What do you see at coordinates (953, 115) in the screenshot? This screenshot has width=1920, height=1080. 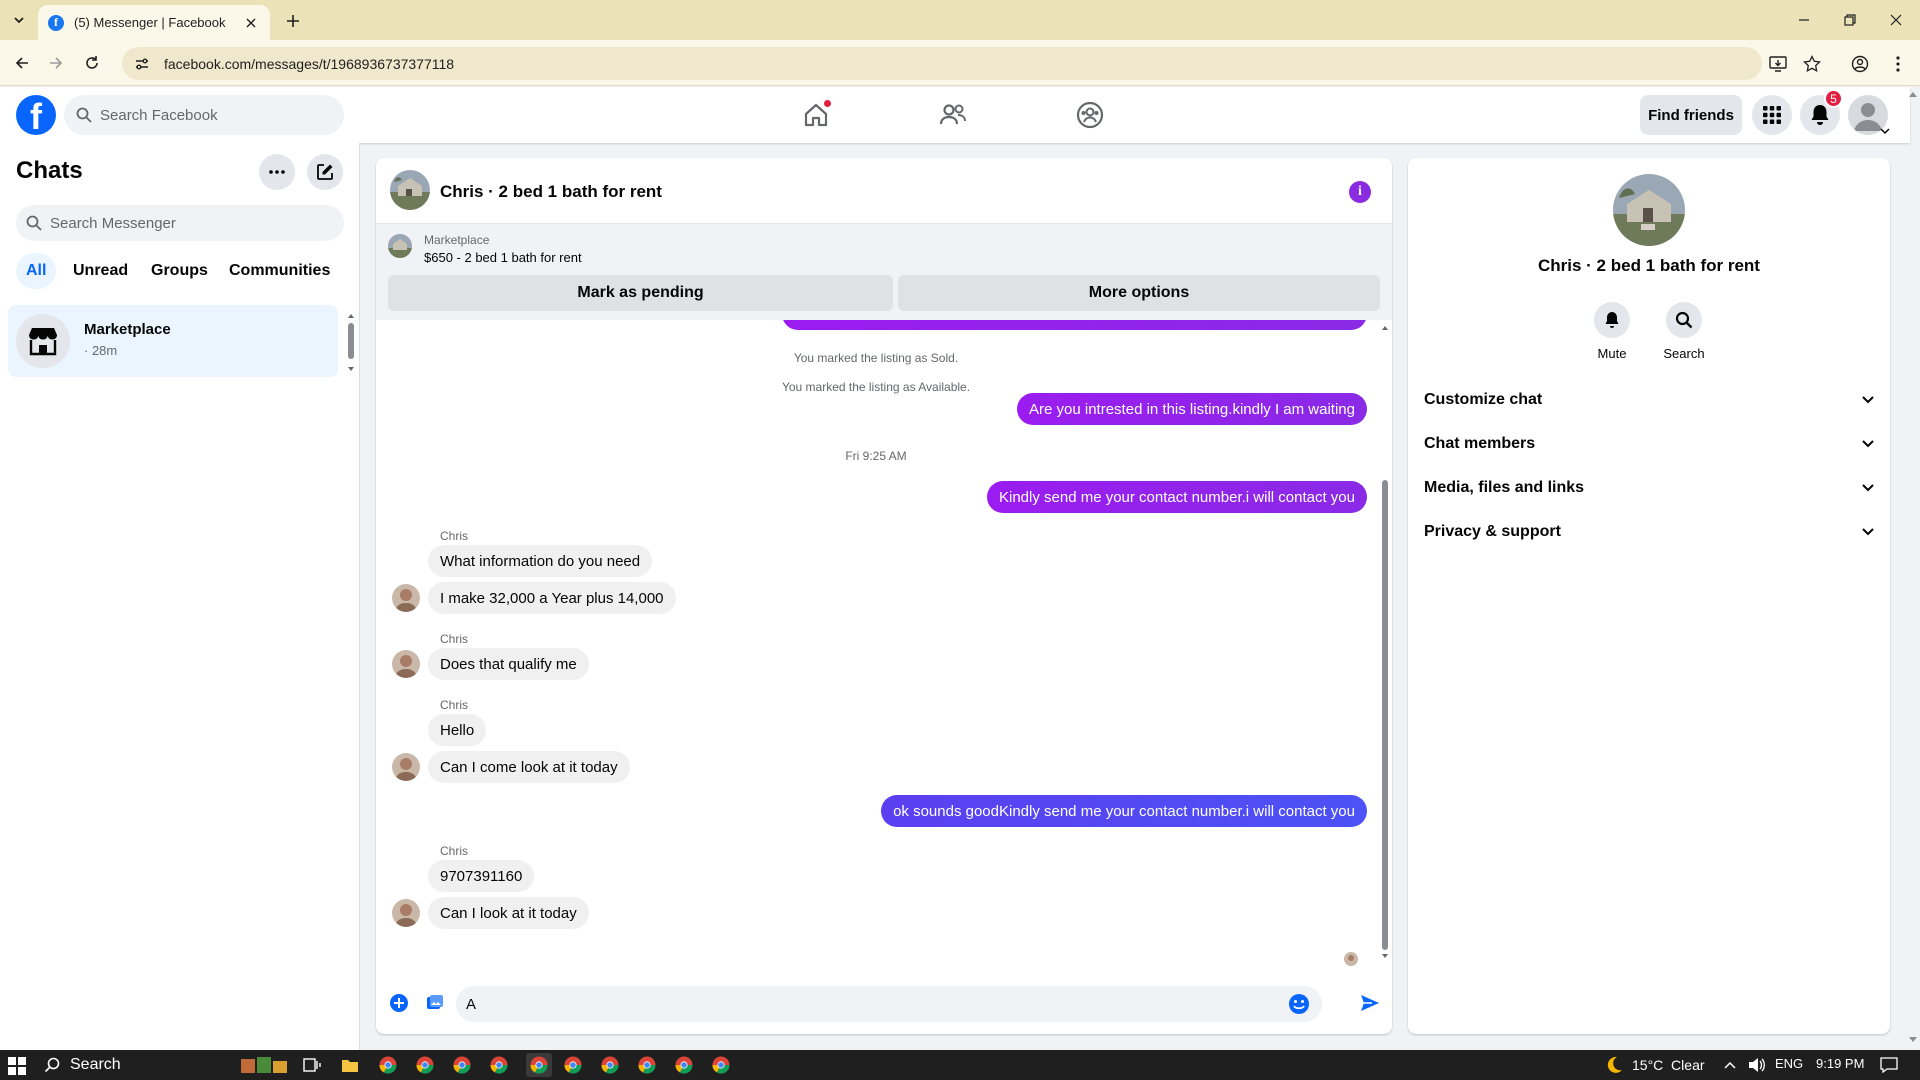 I see `friends-nav-icon` at bounding box center [953, 115].